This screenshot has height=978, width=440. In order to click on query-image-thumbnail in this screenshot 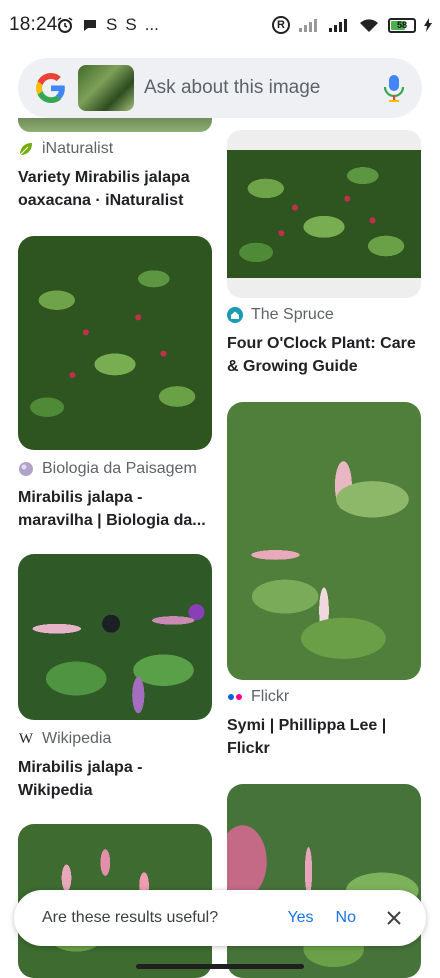, I will do `click(106, 88)`.